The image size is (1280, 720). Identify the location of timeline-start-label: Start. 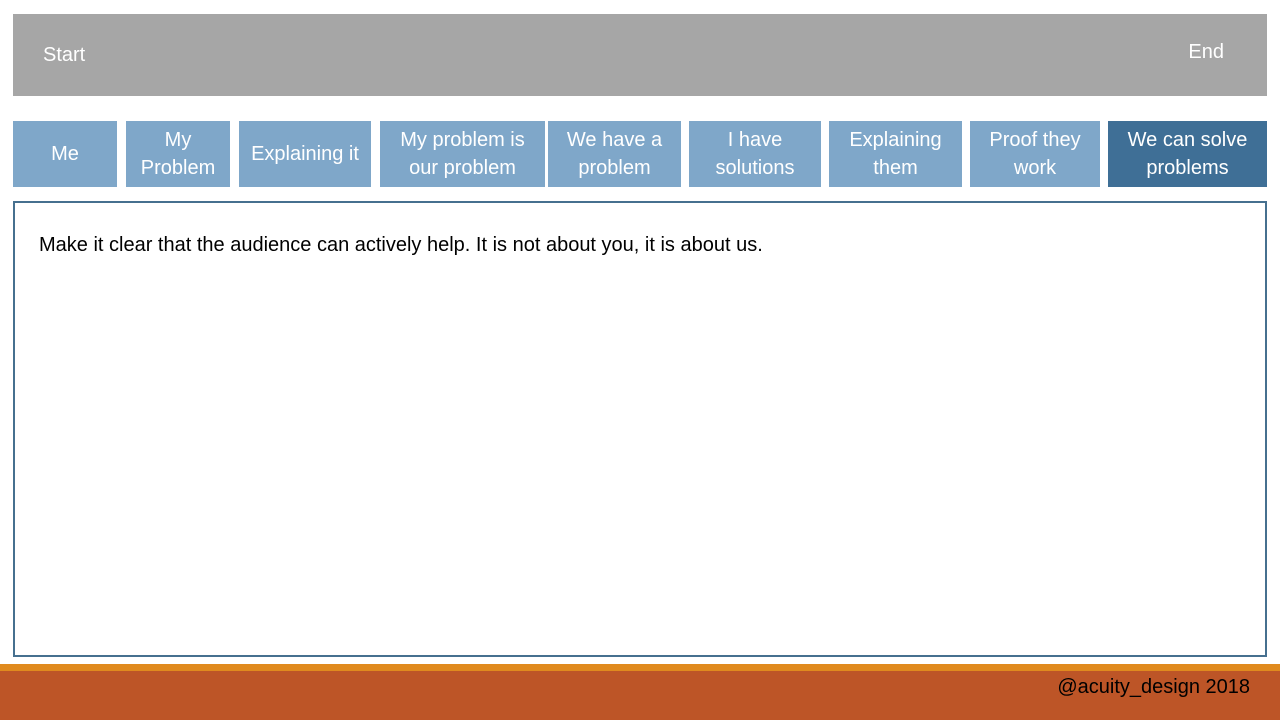
(64, 55).